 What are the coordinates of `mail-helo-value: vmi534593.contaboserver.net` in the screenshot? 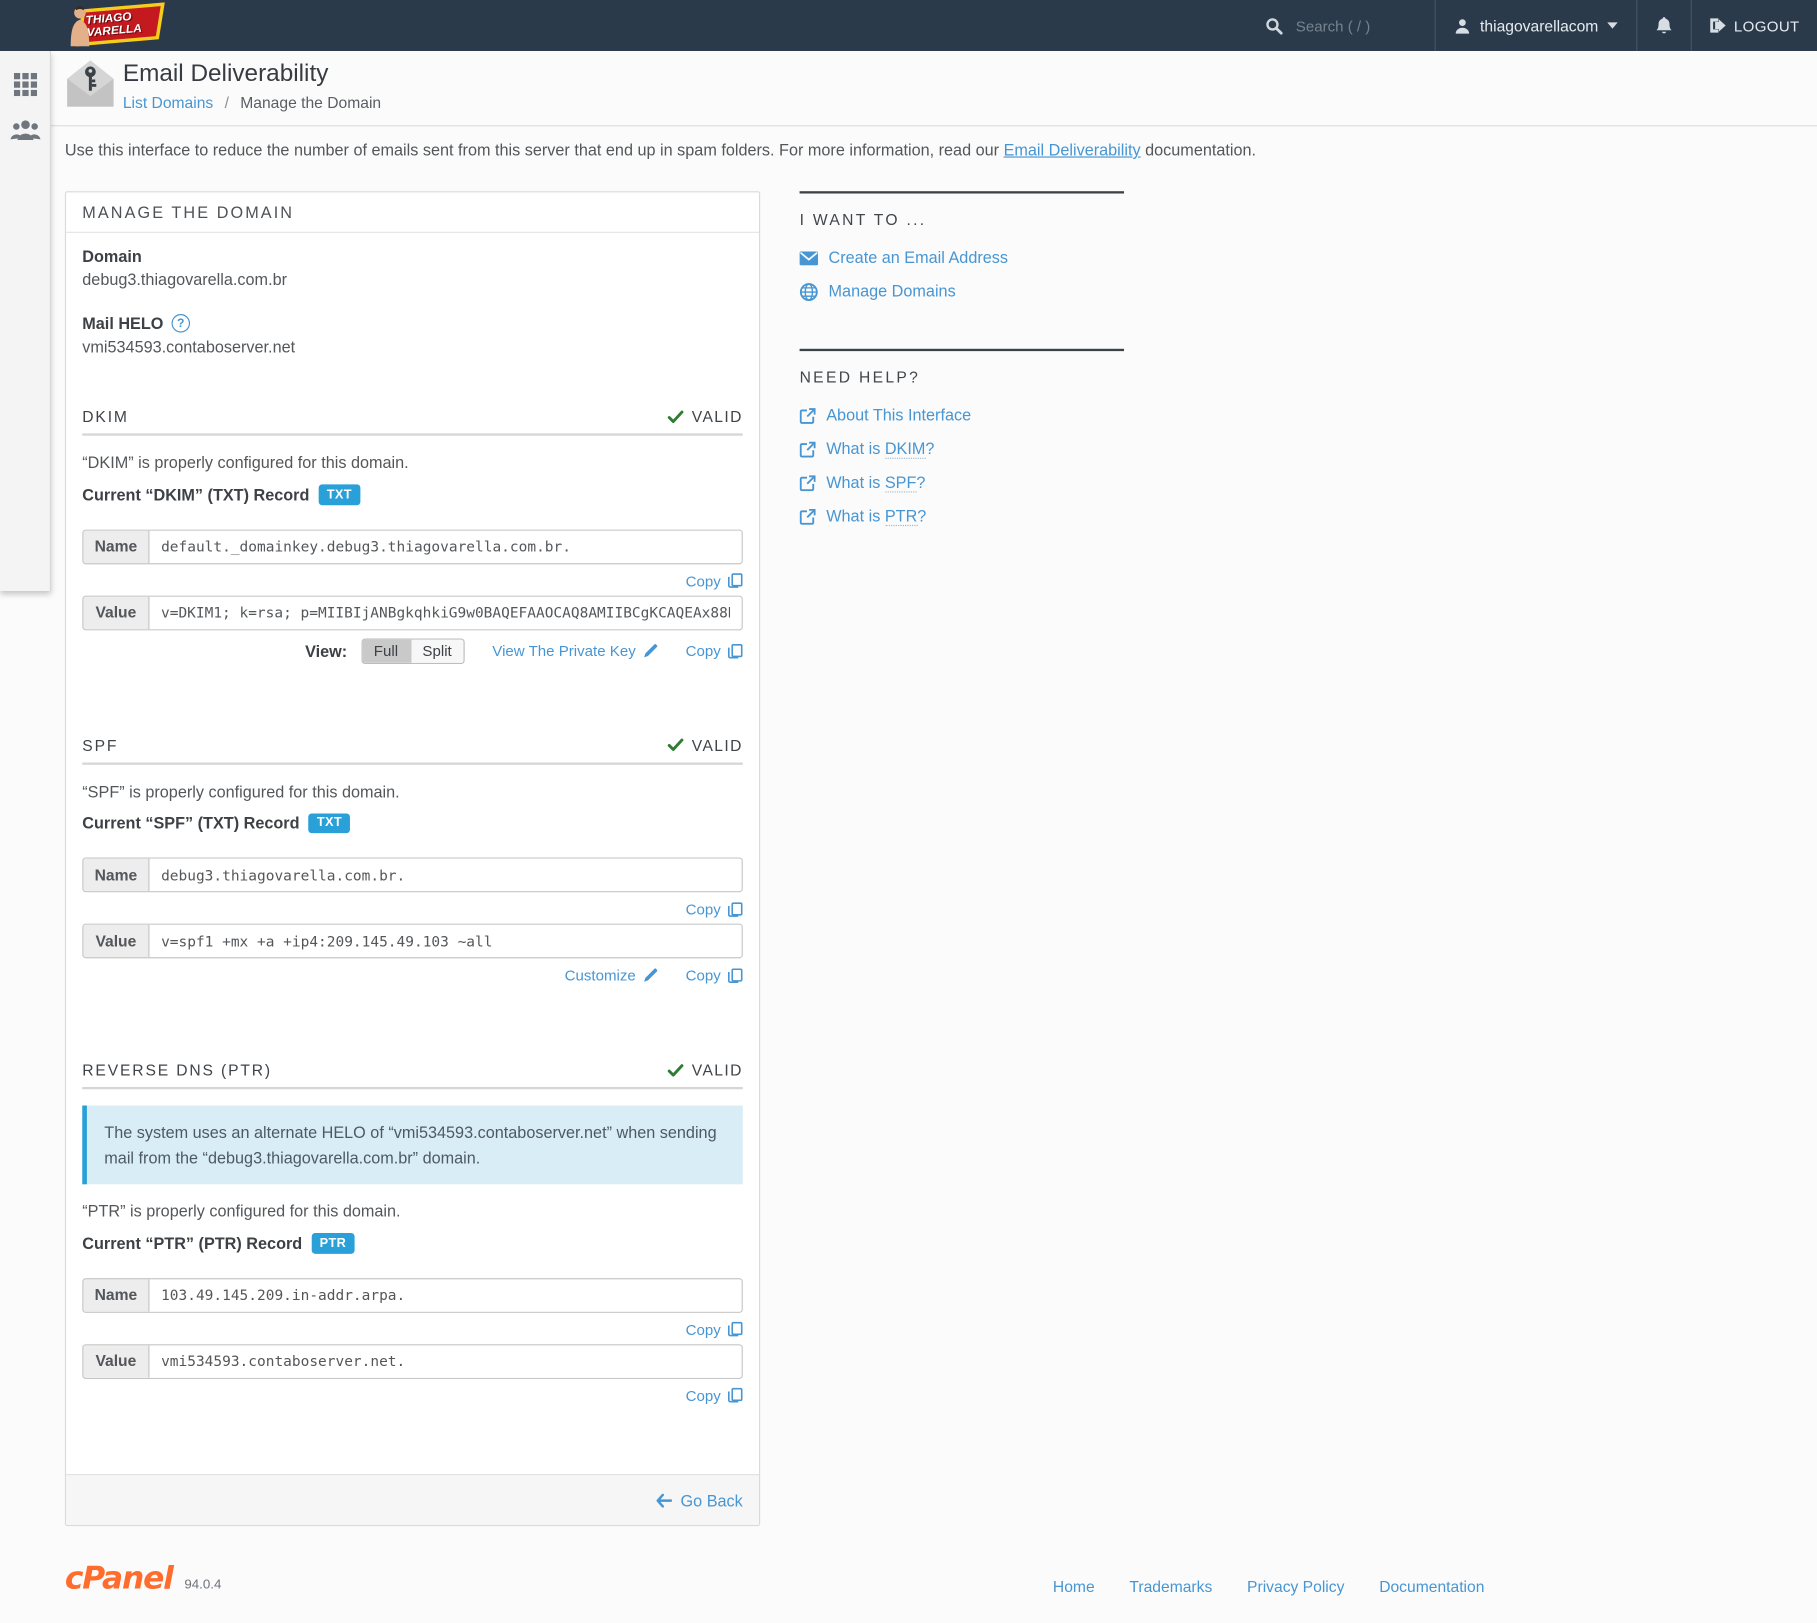 It's located at (189, 346).